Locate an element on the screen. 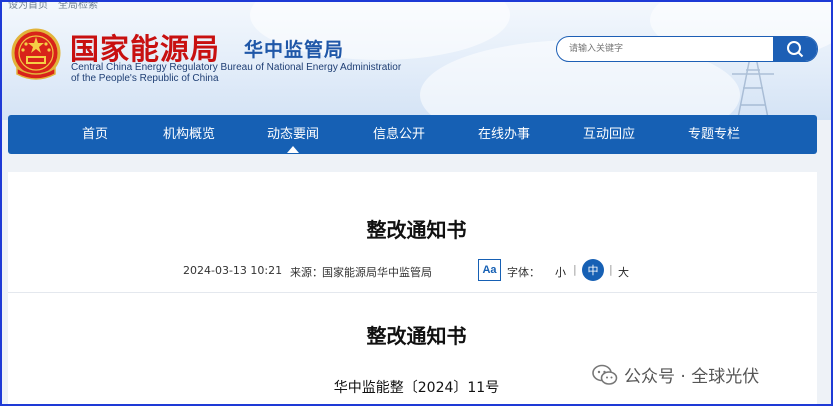 This screenshot has height=406, width=833. search-button is located at coordinates (795, 49).